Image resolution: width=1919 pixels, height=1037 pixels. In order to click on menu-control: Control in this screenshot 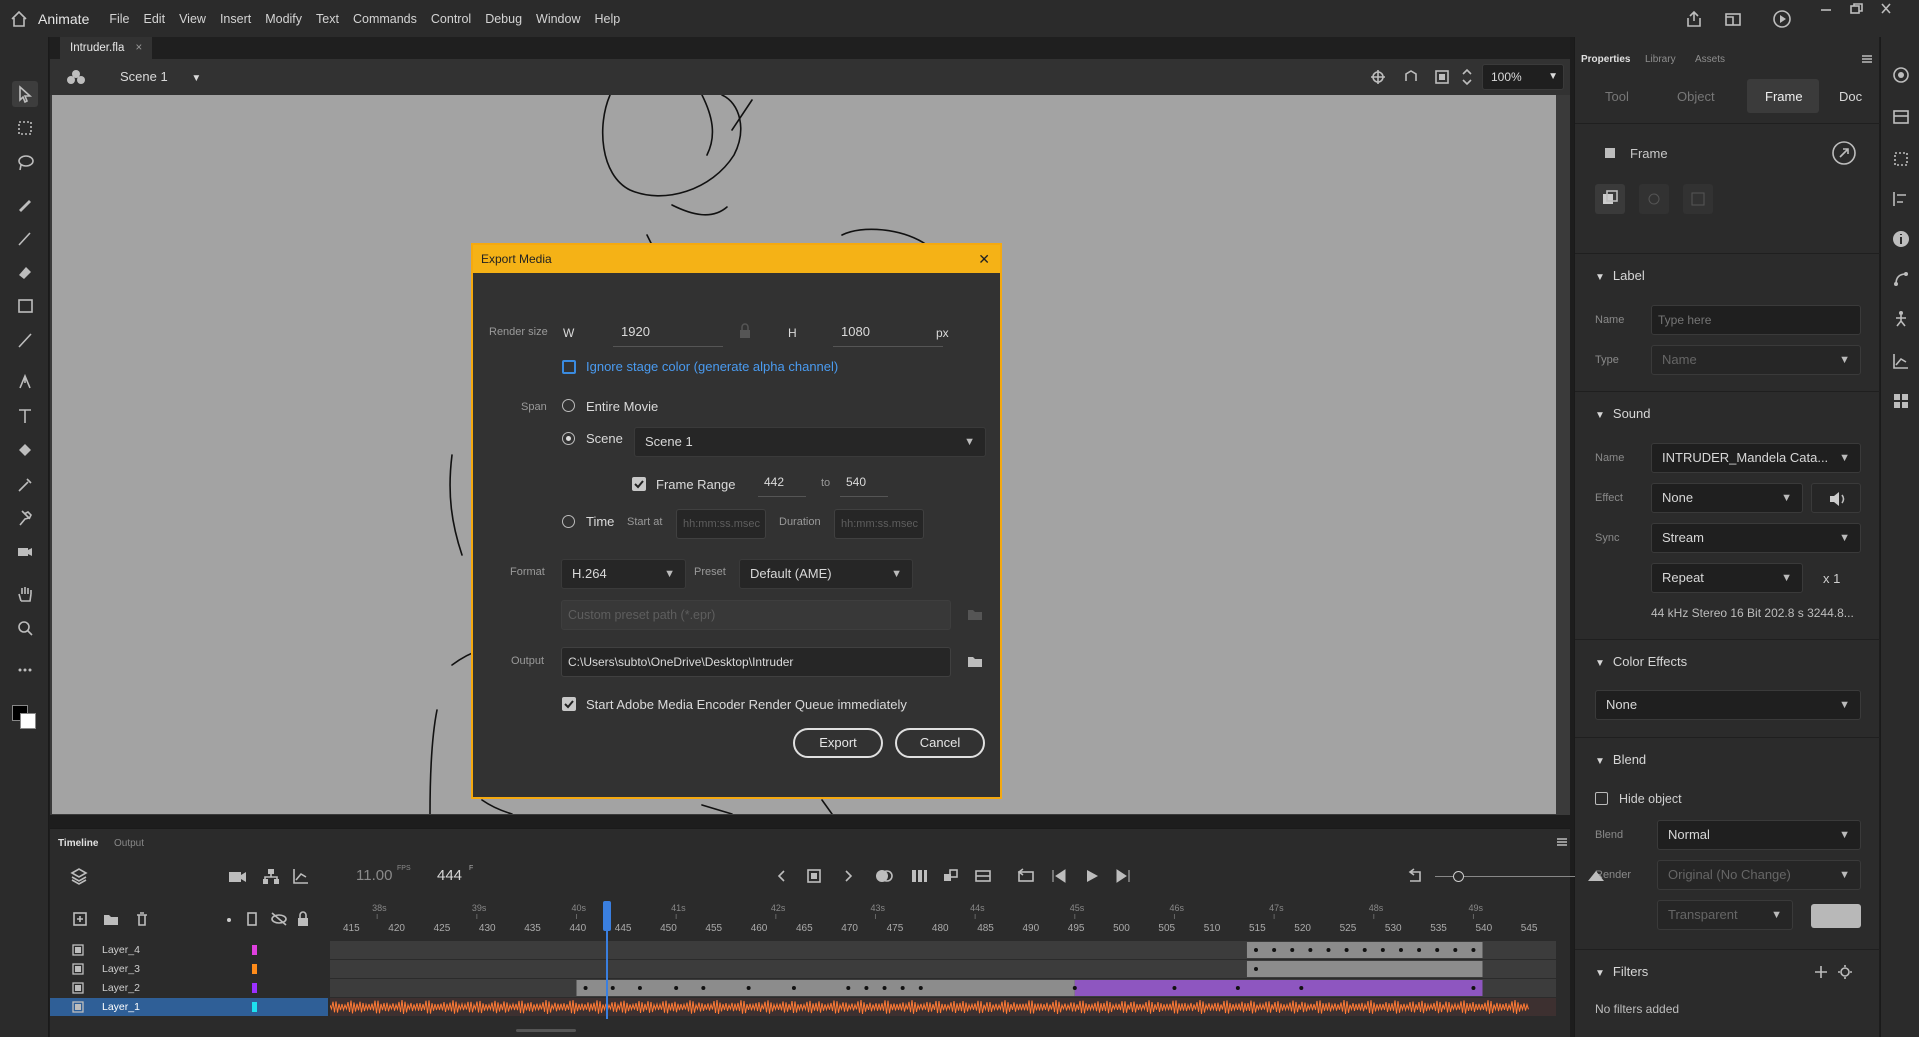, I will do `click(451, 19)`.